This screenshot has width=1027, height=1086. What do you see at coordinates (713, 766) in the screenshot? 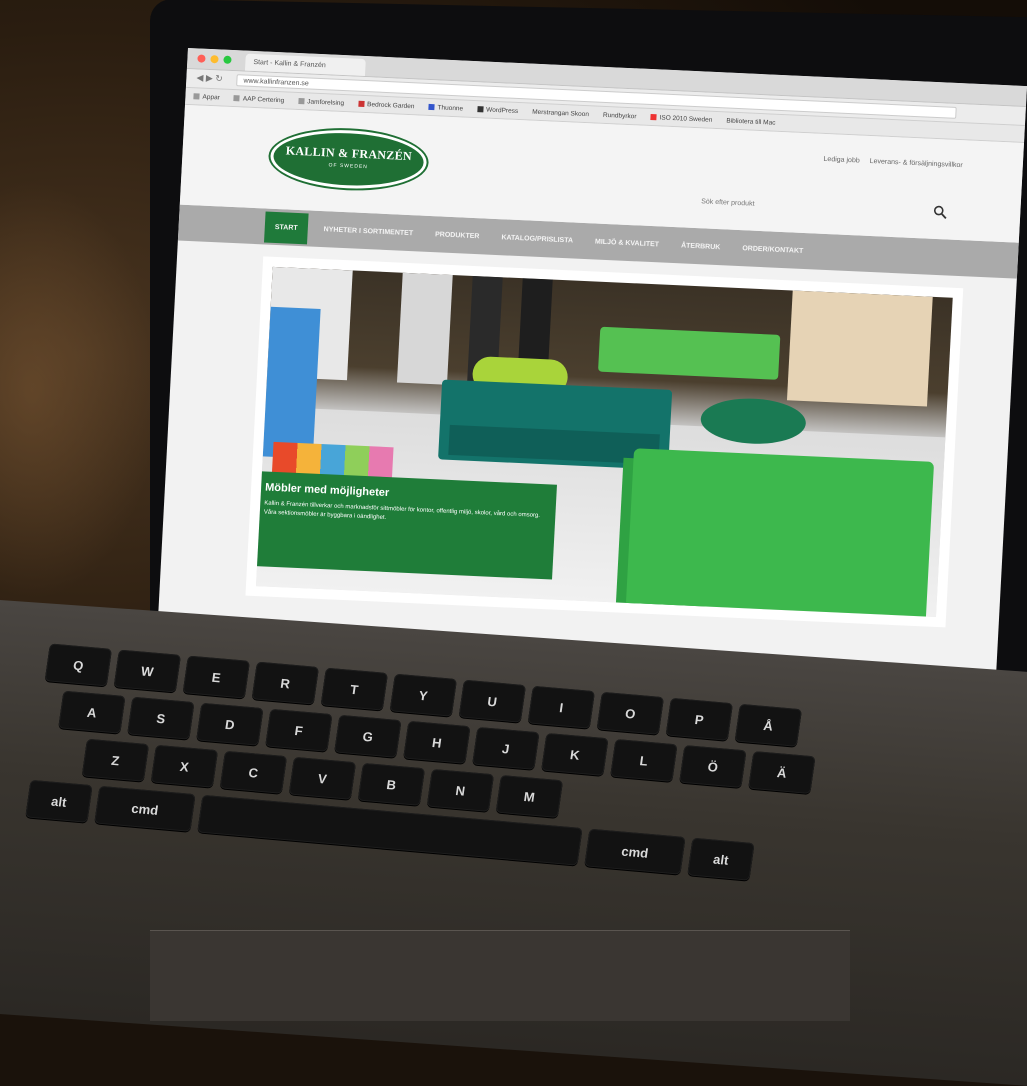
I see `key: Ö` at bounding box center [713, 766].